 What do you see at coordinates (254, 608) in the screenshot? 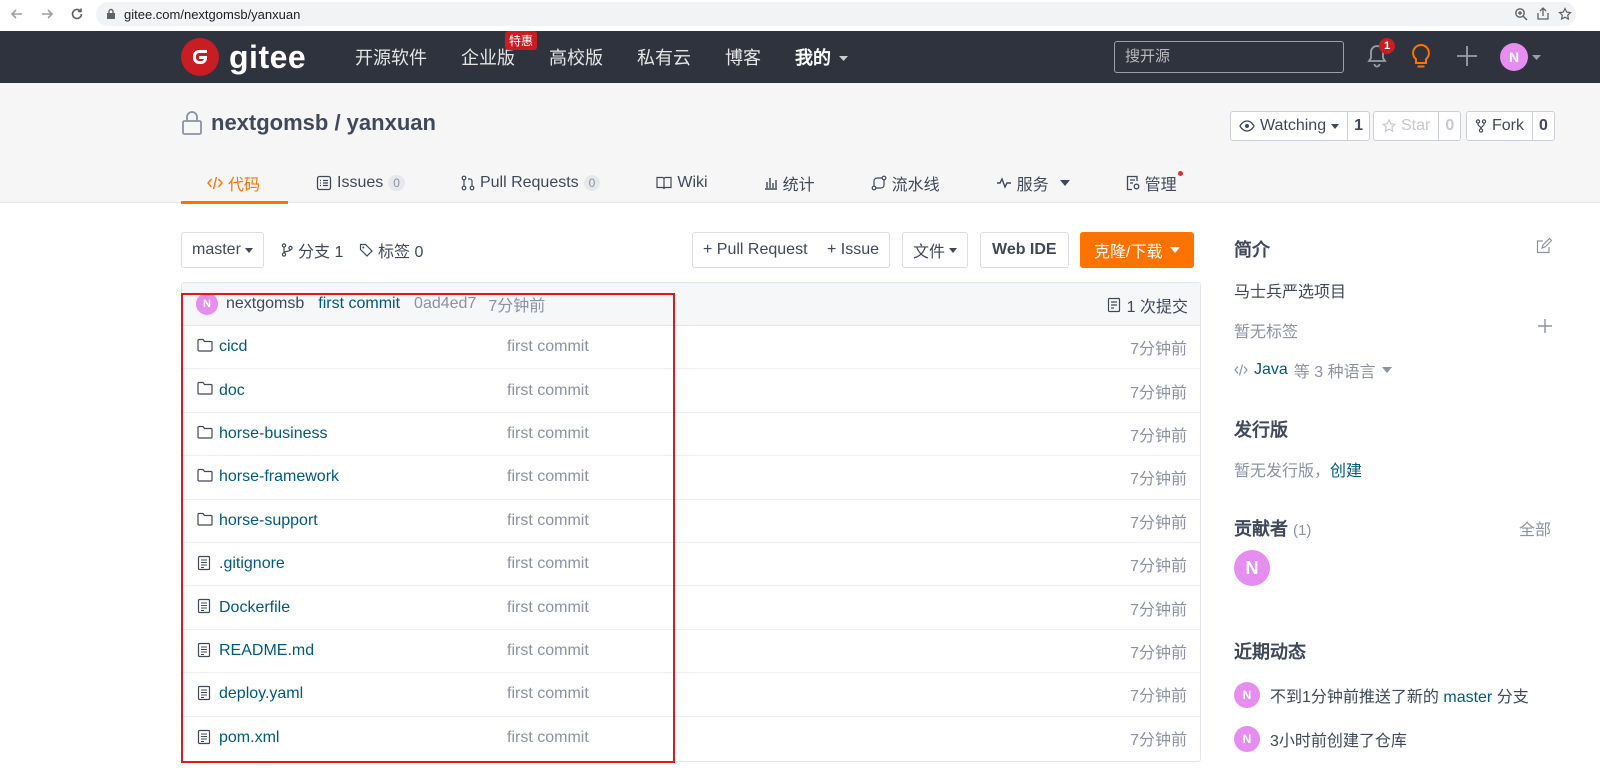
I see `file-name-link: Dockerfile` at bounding box center [254, 608].